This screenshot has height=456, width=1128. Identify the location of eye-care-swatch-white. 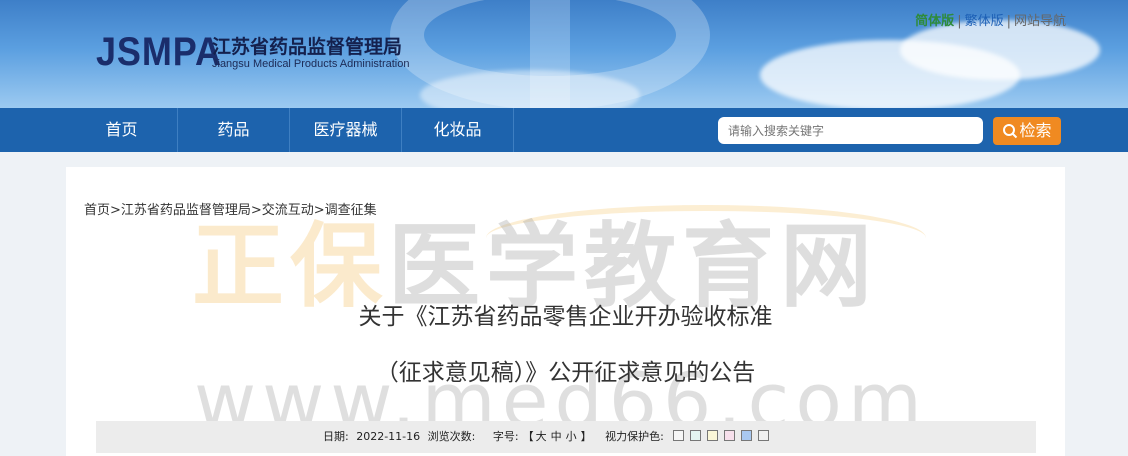
(679, 435).